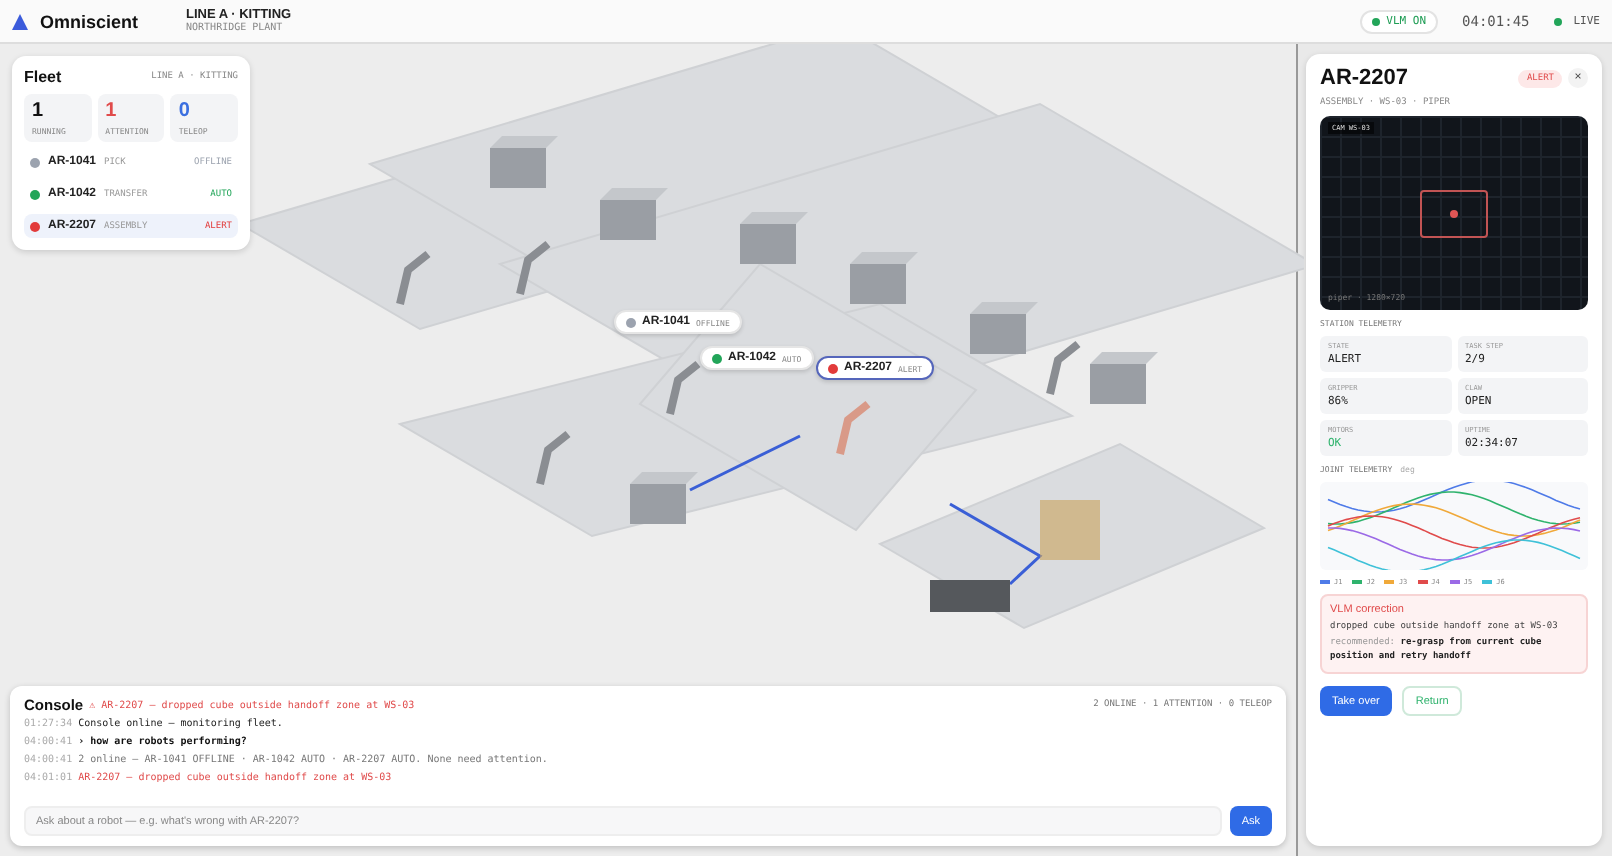 This screenshot has width=1612, height=856. I want to click on detection-box-icon, so click(1454, 213).